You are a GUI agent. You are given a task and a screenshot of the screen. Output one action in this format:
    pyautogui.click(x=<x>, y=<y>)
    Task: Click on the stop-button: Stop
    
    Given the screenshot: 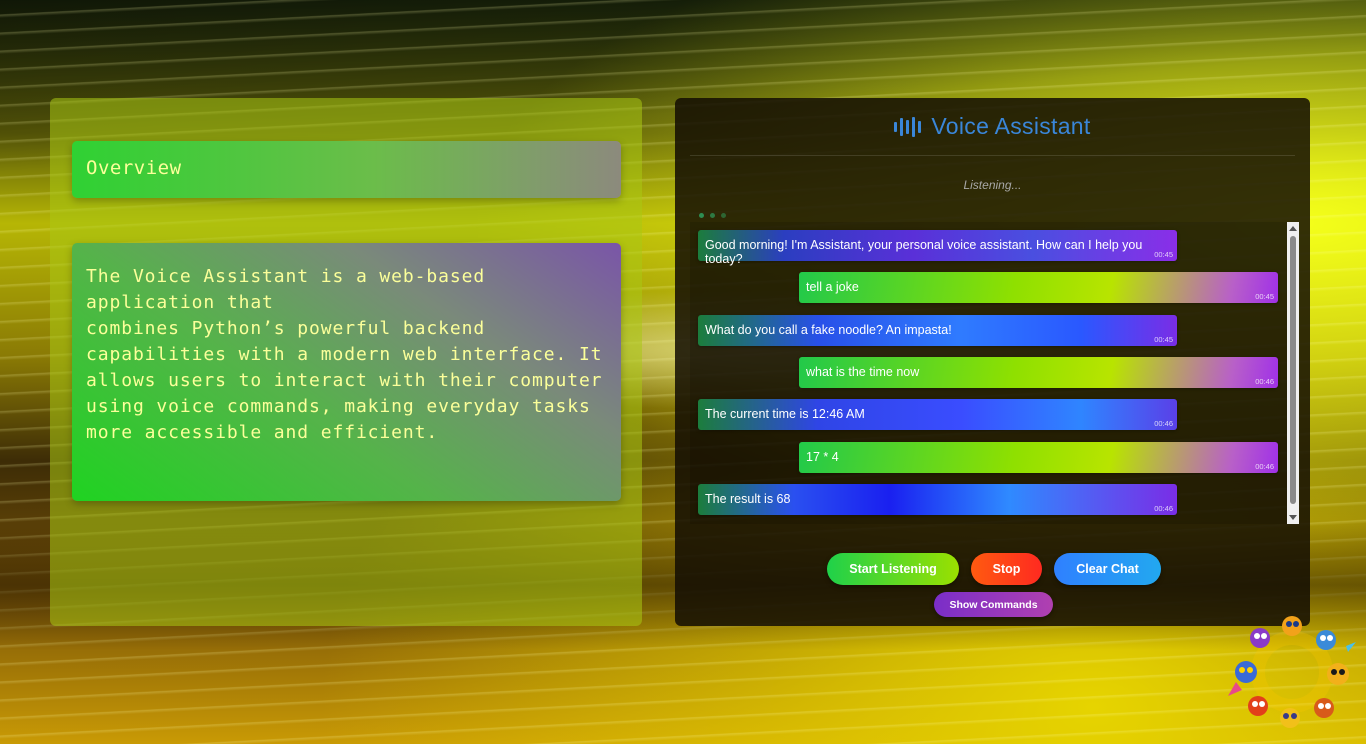 What is the action you would take?
    pyautogui.click(x=1006, y=569)
    